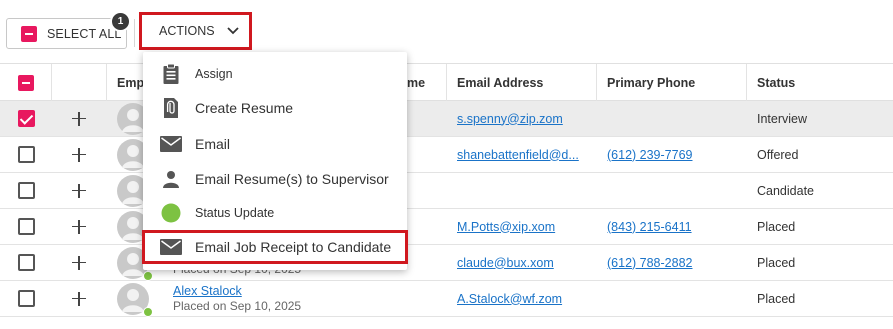 The image size is (893, 329). What do you see at coordinates (135, 299) in the screenshot?
I see `avatar` at bounding box center [135, 299].